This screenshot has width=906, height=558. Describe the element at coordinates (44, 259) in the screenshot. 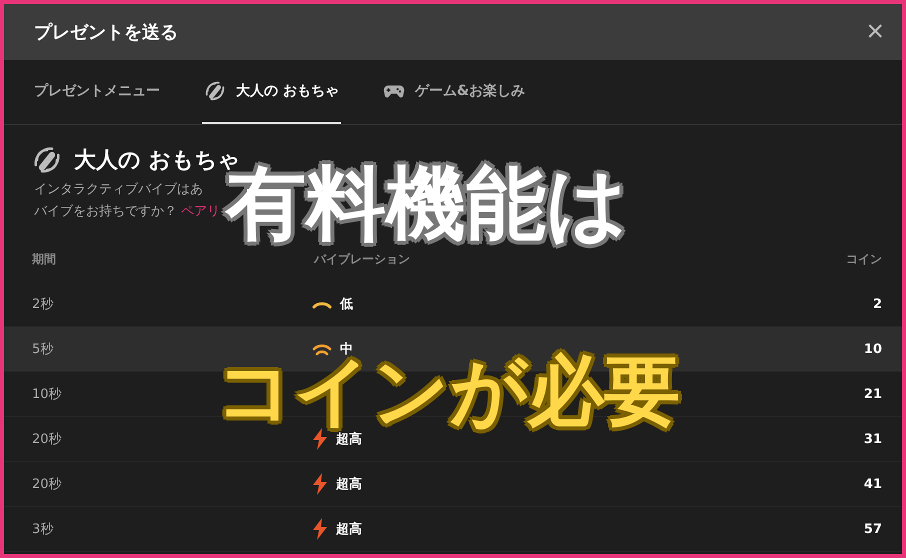

I see `column-header: 期間` at that location.